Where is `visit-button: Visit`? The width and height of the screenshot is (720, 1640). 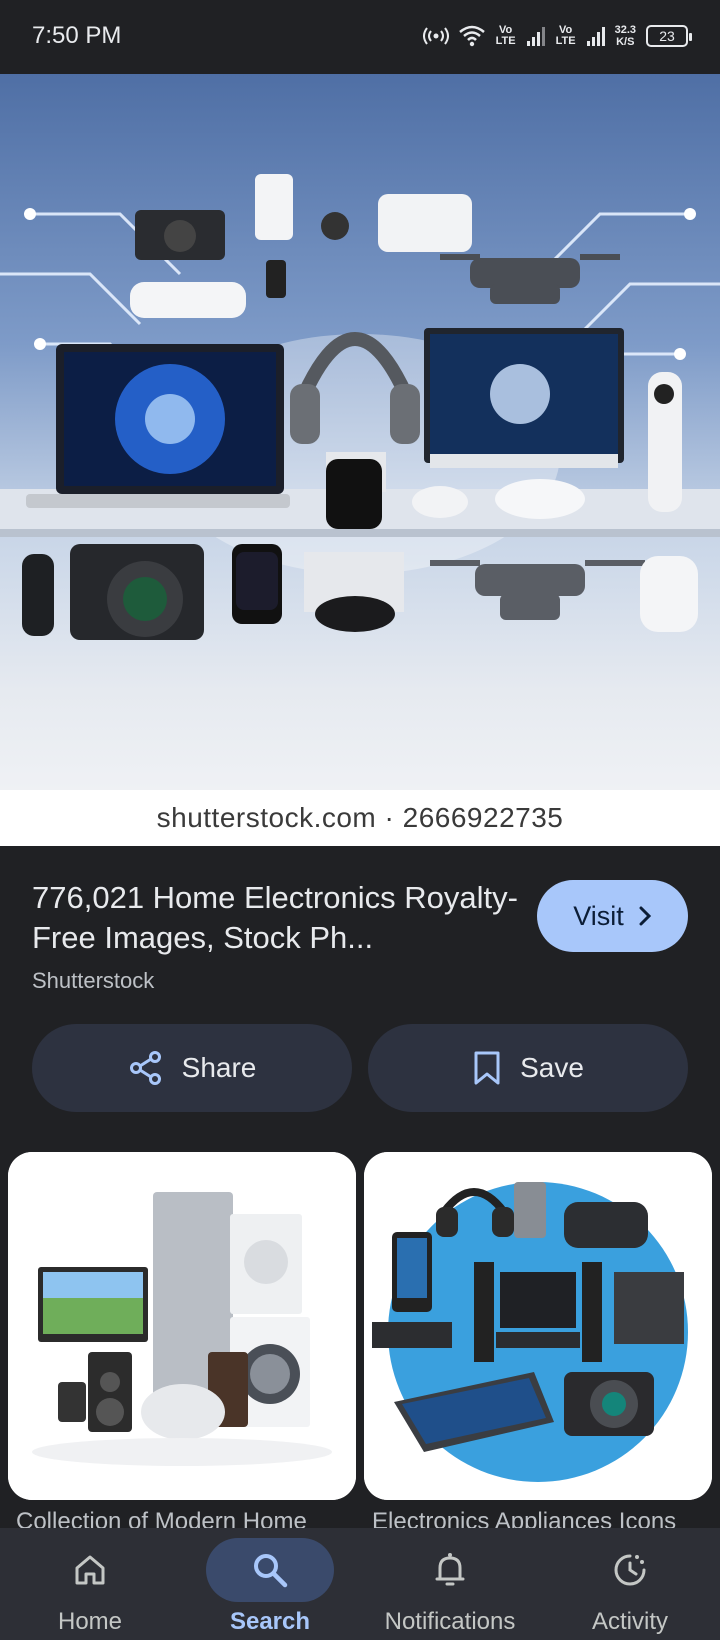 visit-button: Visit is located at coordinates (612, 916).